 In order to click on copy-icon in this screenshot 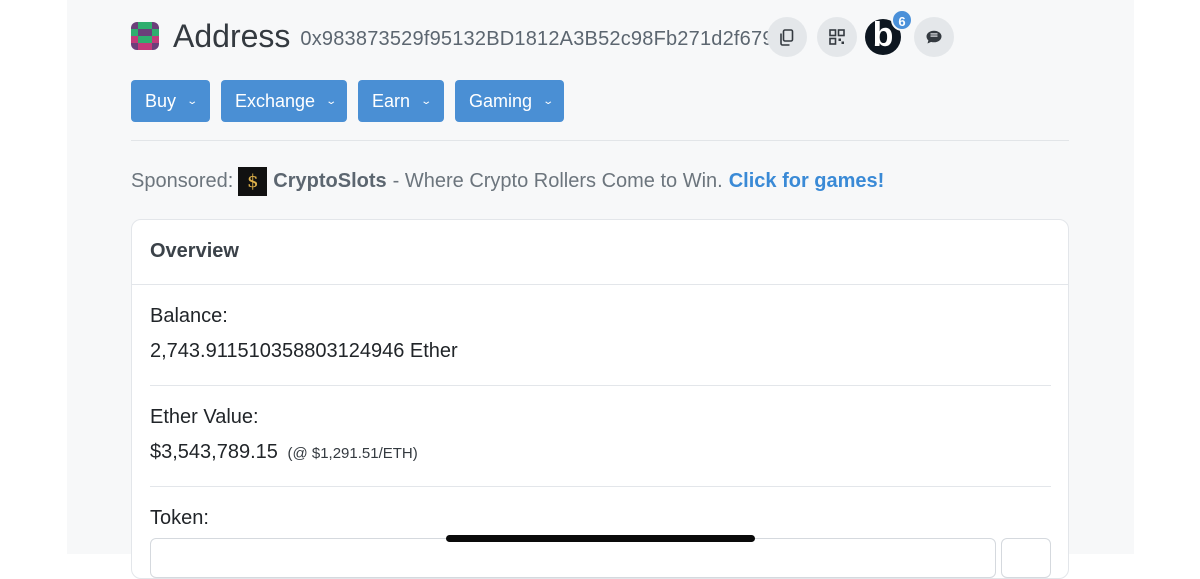, I will do `click(787, 37)`.